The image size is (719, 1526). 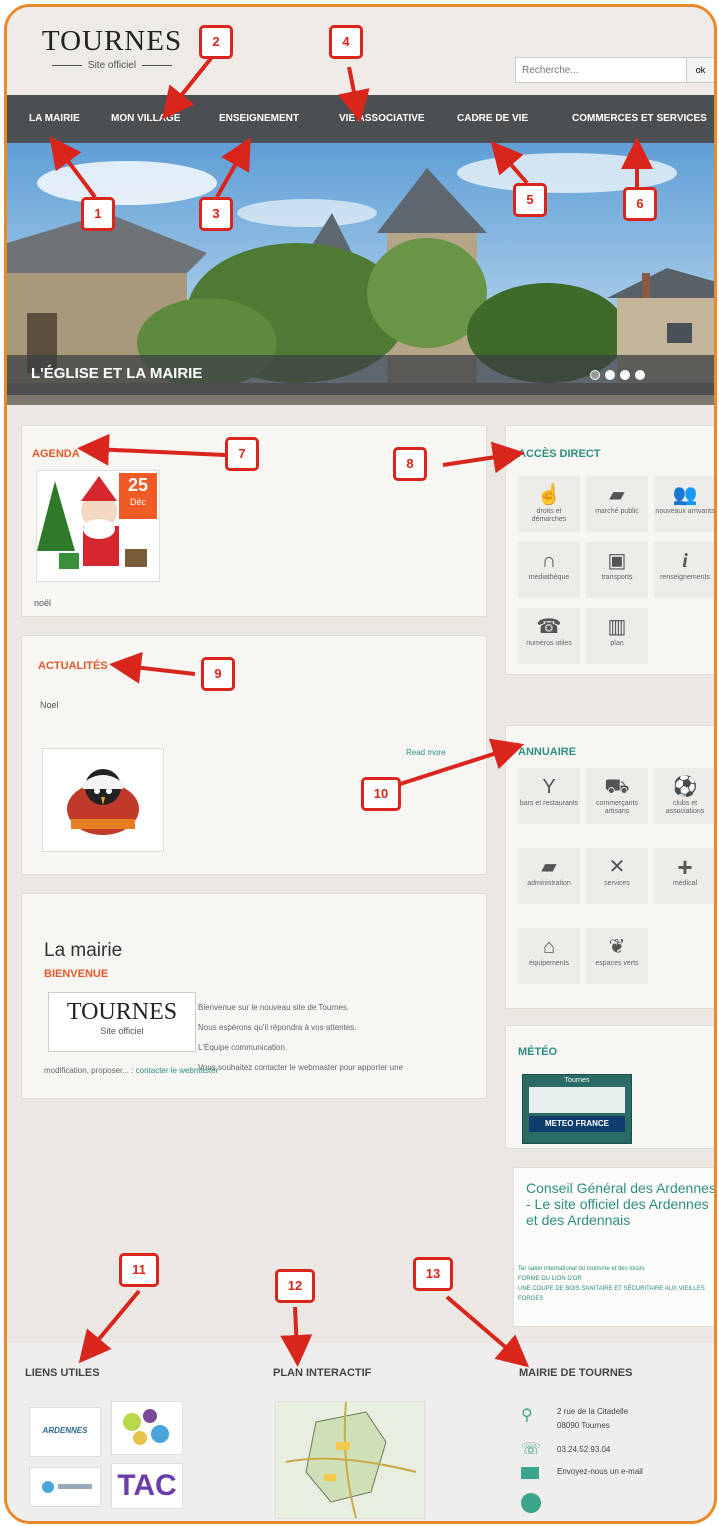 I want to click on plan-interactif-title: PLAN INTERACTIF, so click(x=322, y=1373).